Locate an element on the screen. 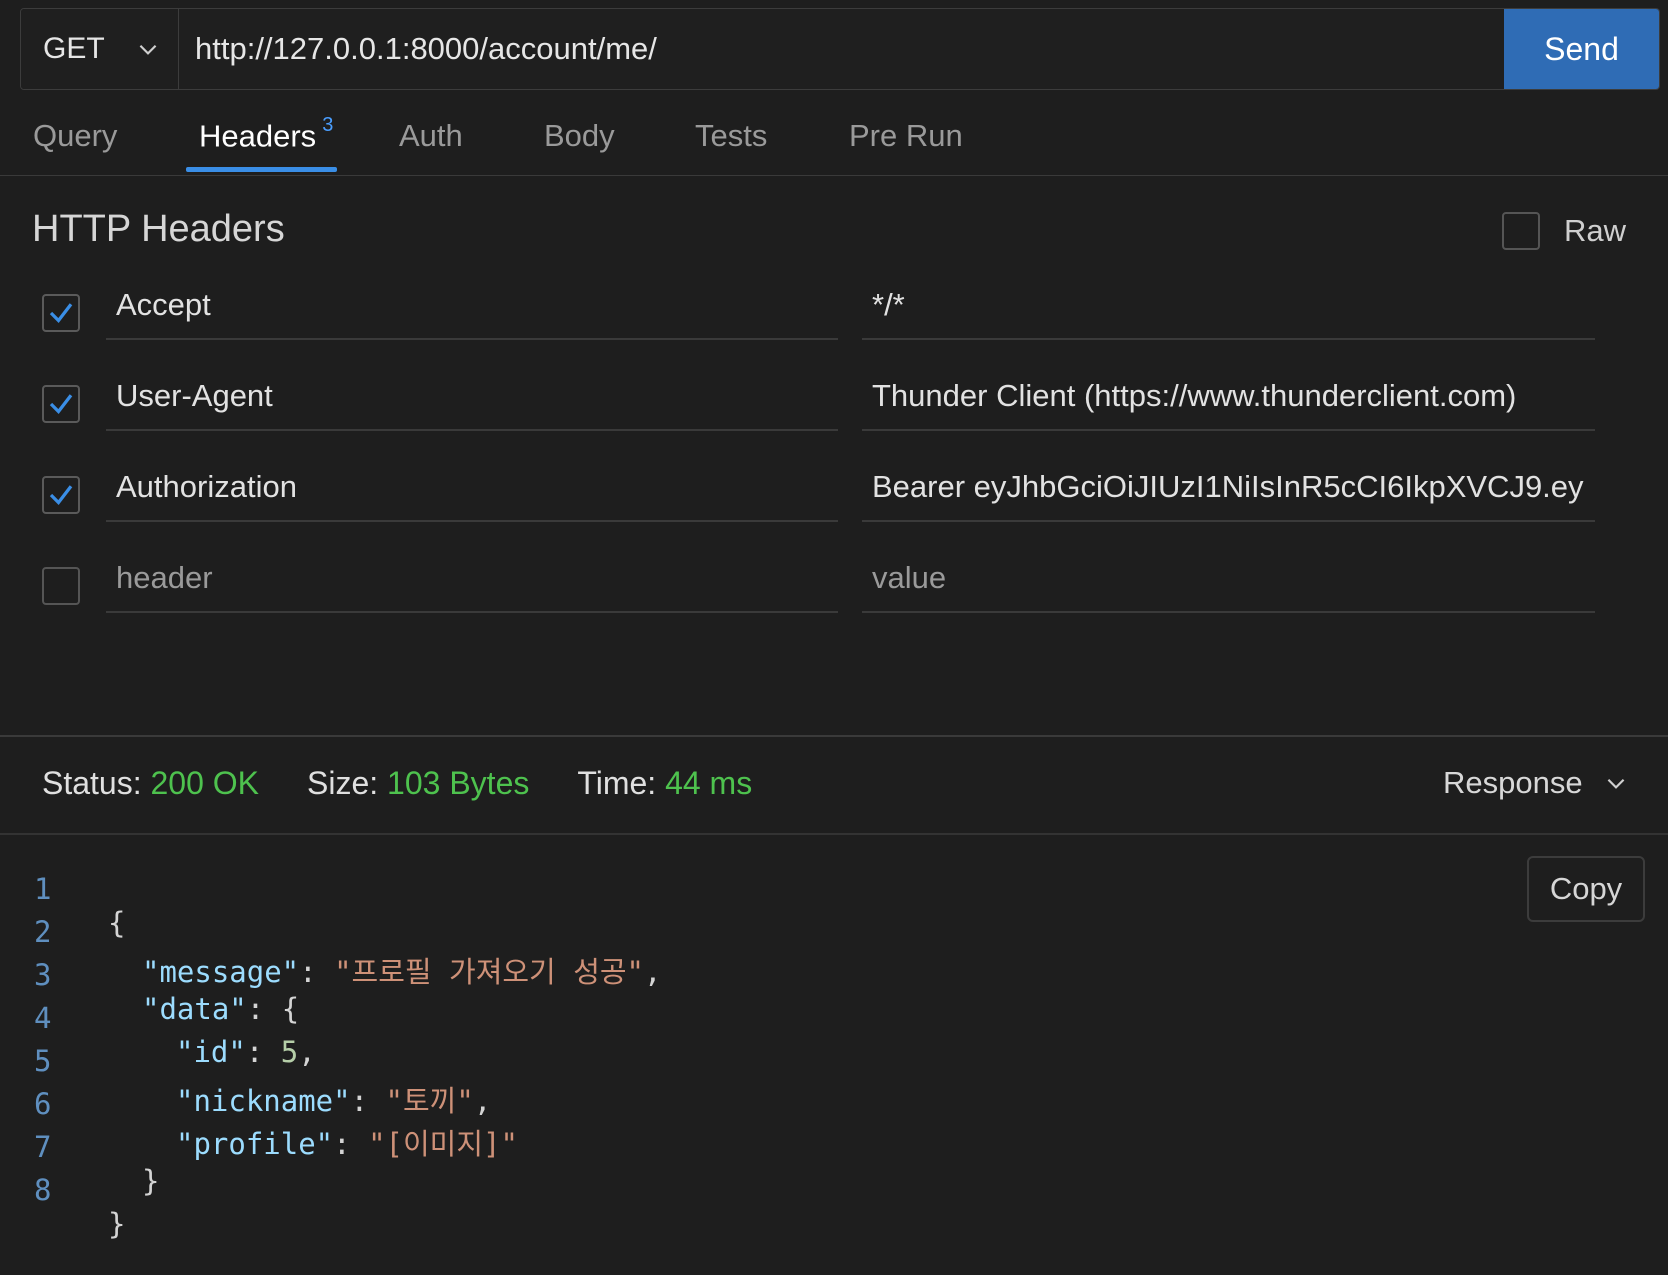  response-view-dropdown: Response is located at coordinates (1536, 783).